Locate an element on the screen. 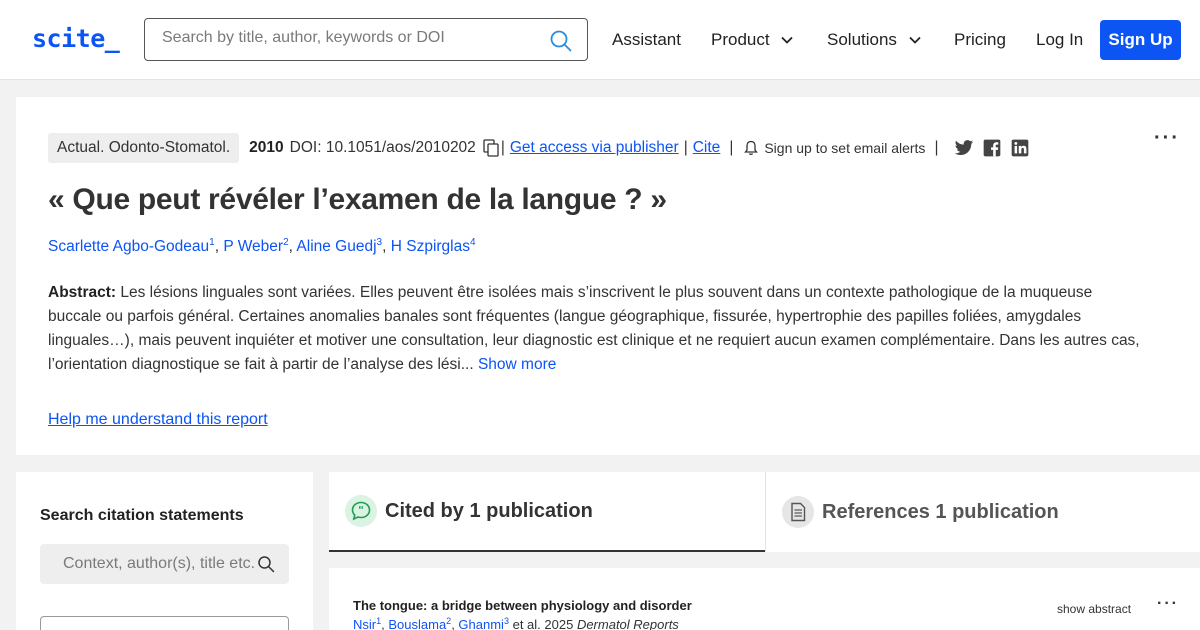  author-name: Aline Guedj is located at coordinates (336, 246).